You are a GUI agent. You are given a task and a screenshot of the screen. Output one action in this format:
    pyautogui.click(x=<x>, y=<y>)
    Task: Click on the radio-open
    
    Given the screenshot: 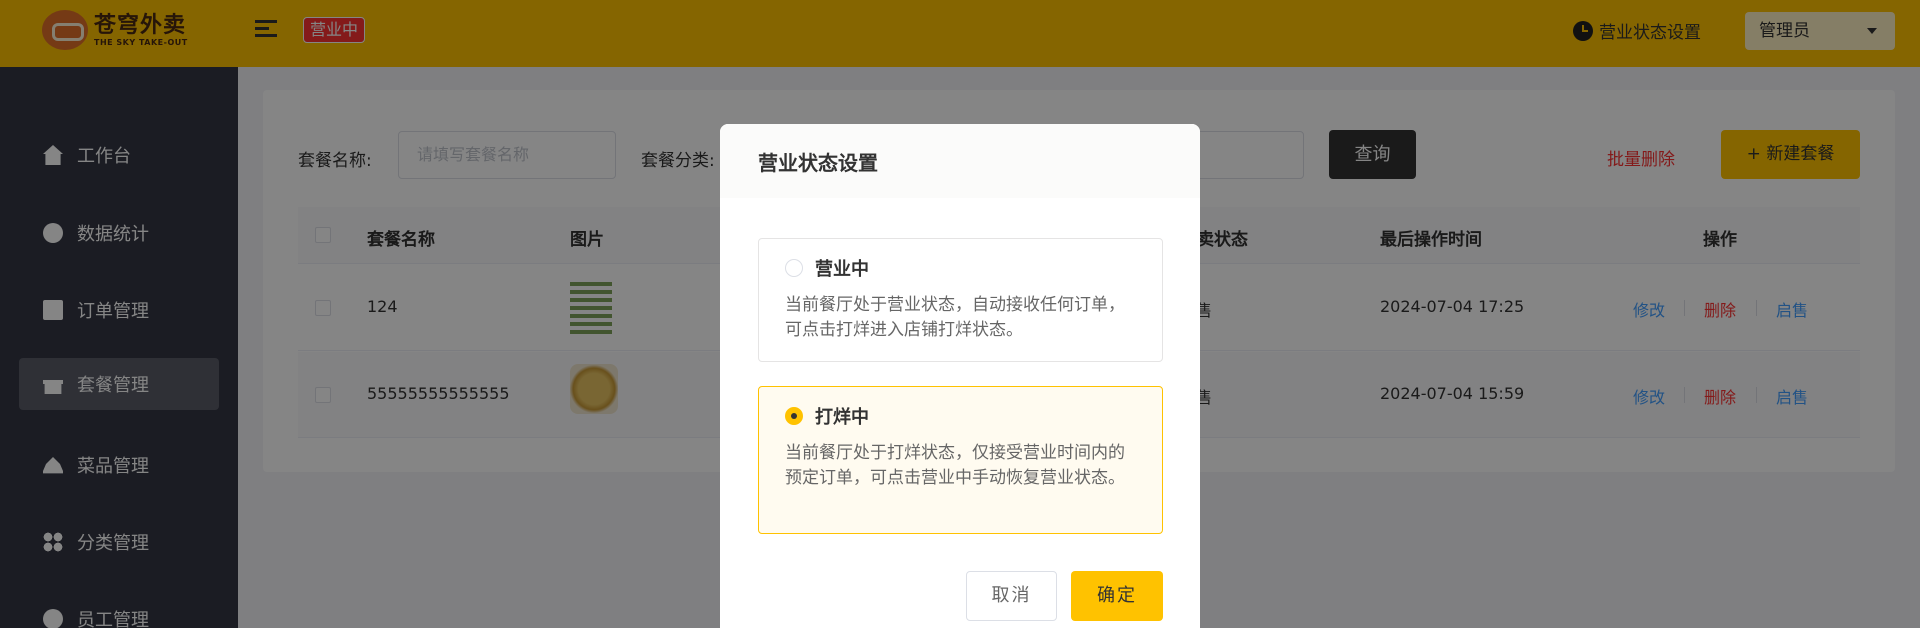 What is the action you would take?
    pyautogui.click(x=794, y=268)
    